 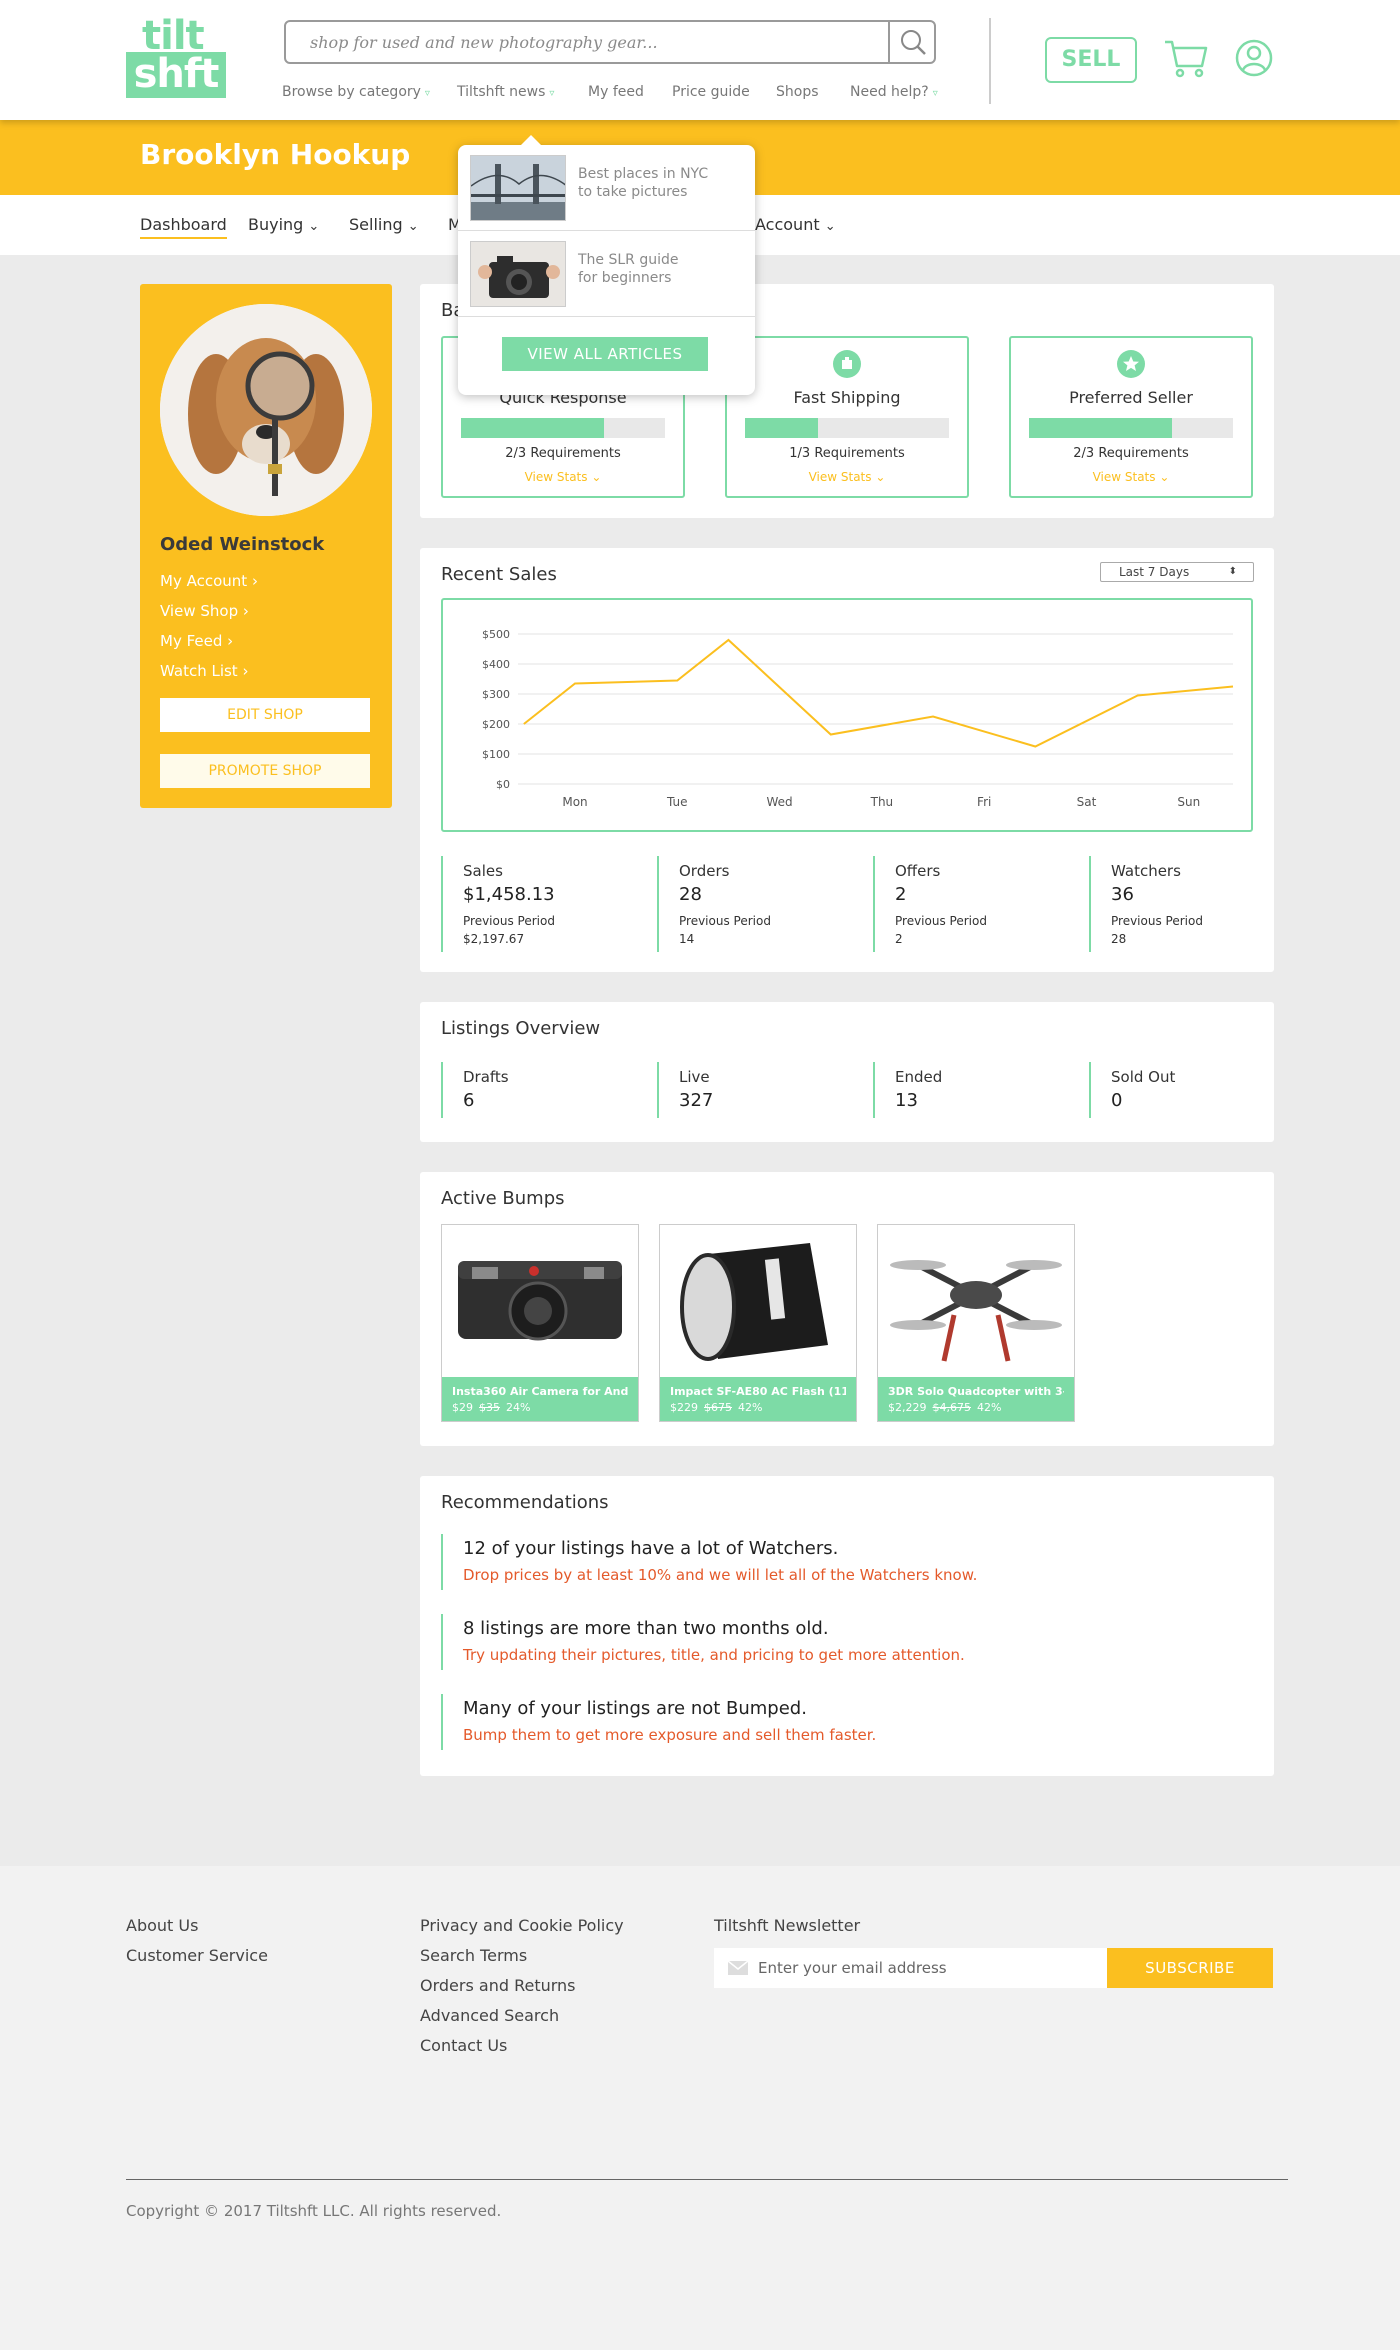 I want to click on article-item: Best places in NYC to take pictures, so click(x=606, y=188).